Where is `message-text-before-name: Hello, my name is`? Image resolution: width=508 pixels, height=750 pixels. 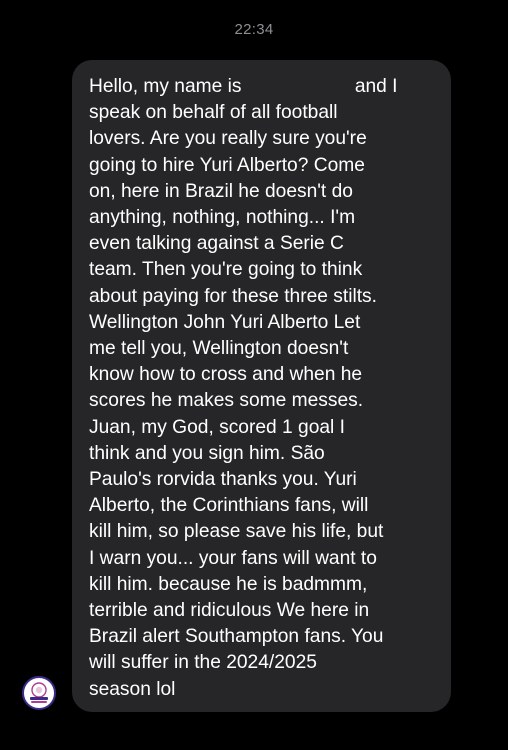
message-text-before-name: Hello, my name is is located at coordinates (165, 86).